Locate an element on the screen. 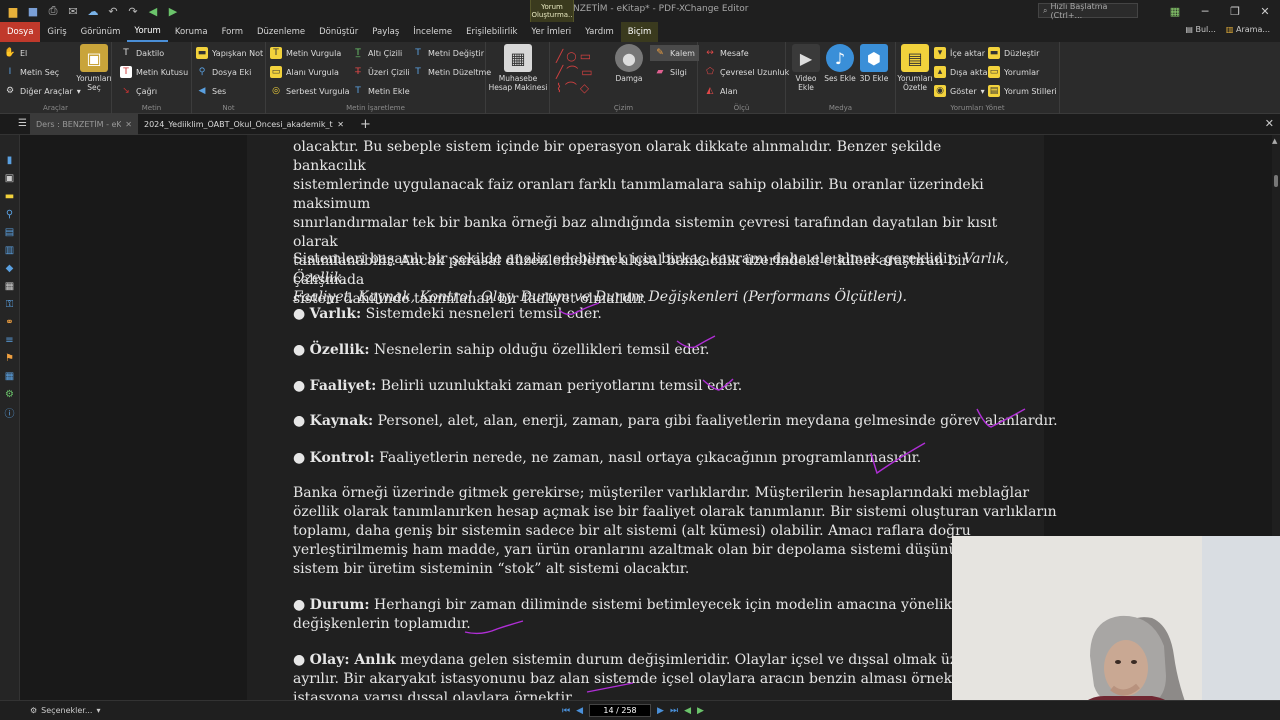  layers-icon: ◆ is located at coordinates (9, 268).